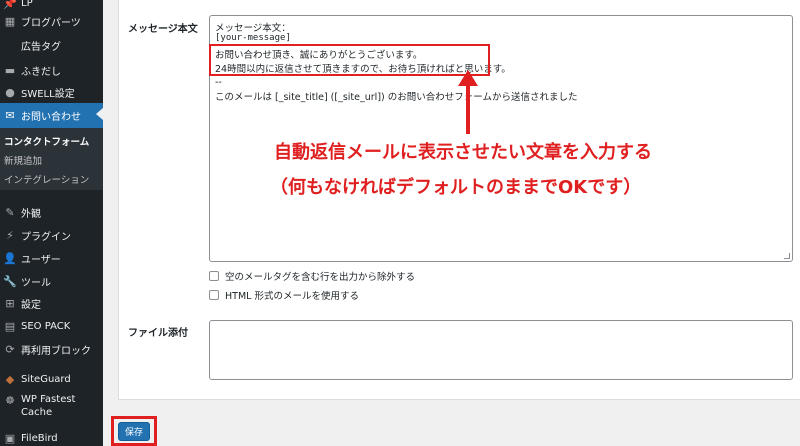  What do you see at coordinates (10, 326) in the screenshot?
I see `seo-icon: ▤` at bounding box center [10, 326].